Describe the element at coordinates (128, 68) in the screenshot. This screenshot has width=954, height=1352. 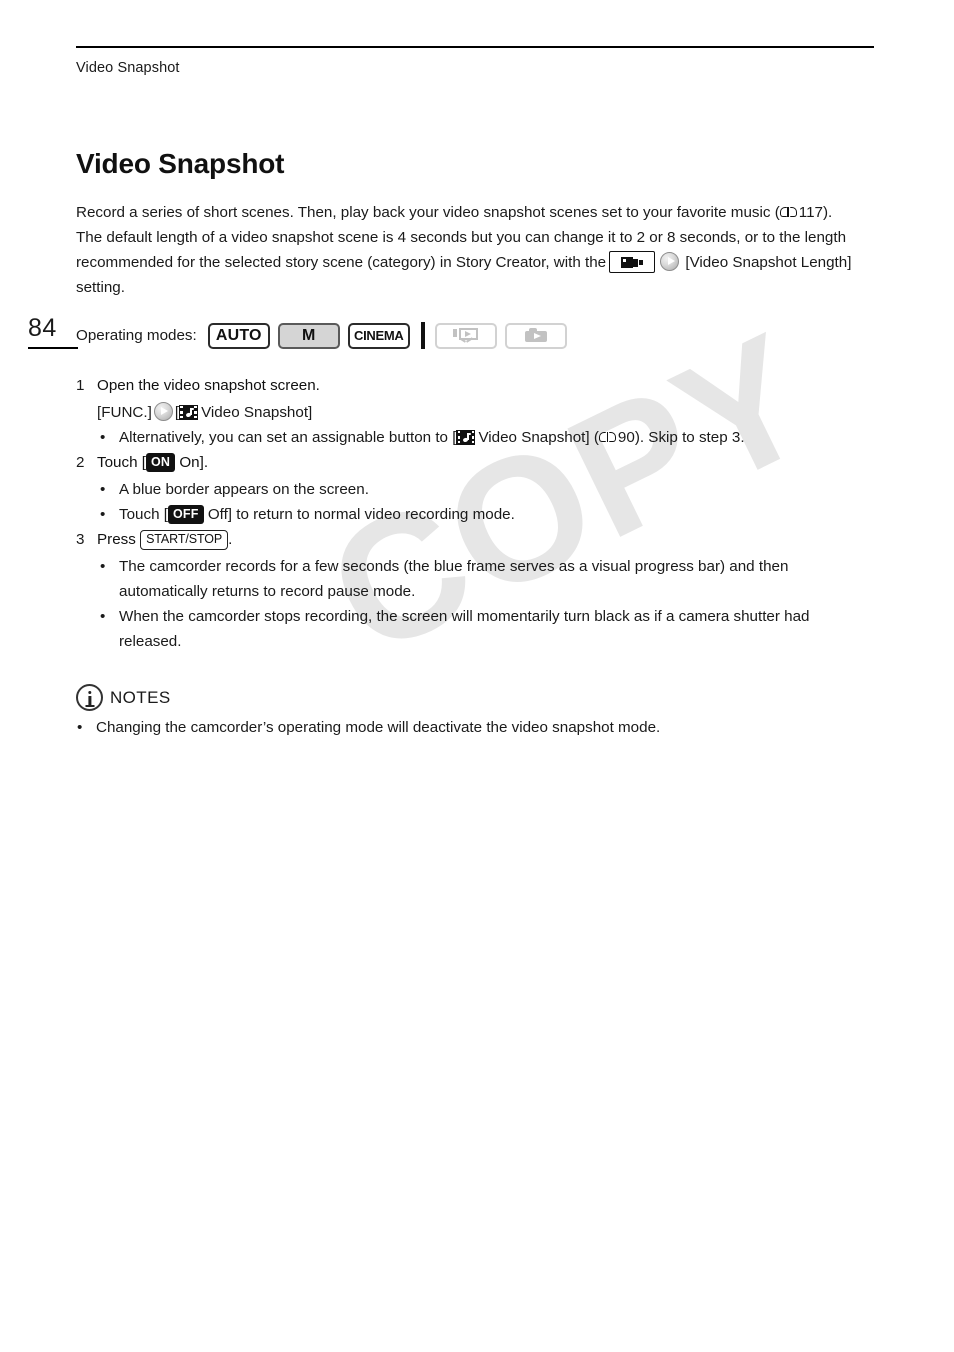
I see `running-head: Video Snapshot` at that location.